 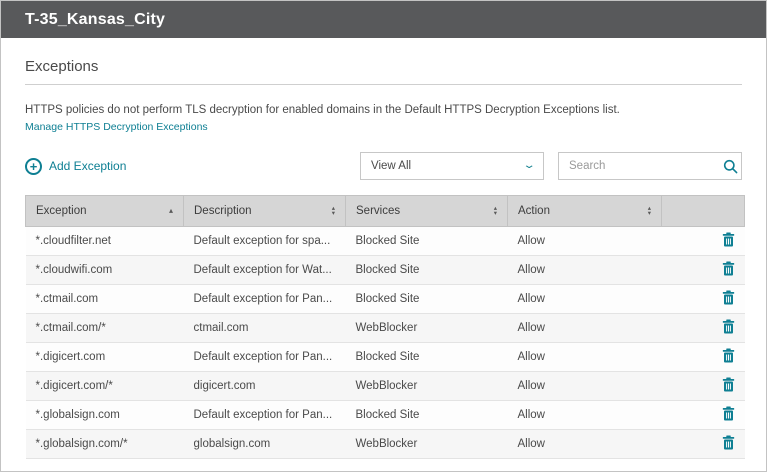 I want to click on exception-name-link: *.ctmail.com/*, so click(x=104, y=328).